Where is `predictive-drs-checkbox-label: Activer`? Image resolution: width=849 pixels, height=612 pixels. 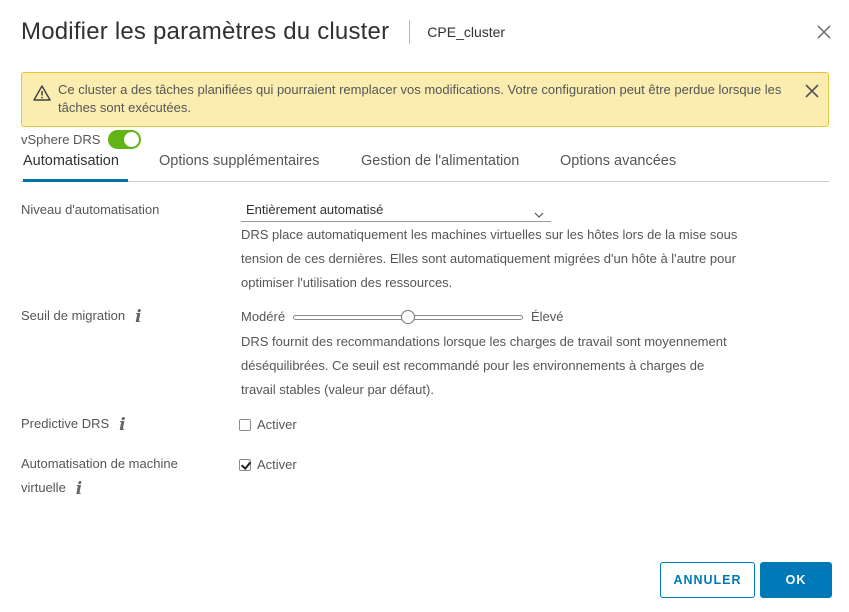 predictive-drs-checkbox-label: Activer is located at coordinates (277, 424).